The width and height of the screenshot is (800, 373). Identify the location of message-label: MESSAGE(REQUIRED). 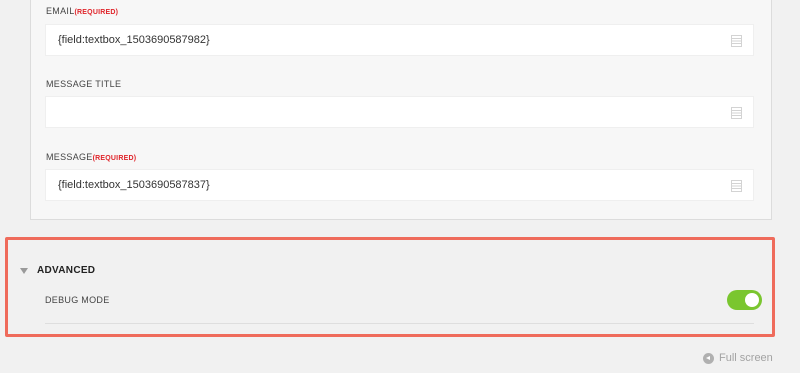
(91, 157).